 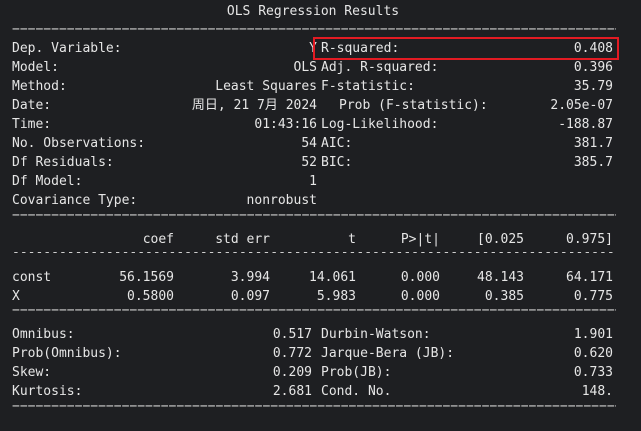 I want to click on summary-value: 周日, 21 7月 2024, so click(x=254, y=105).